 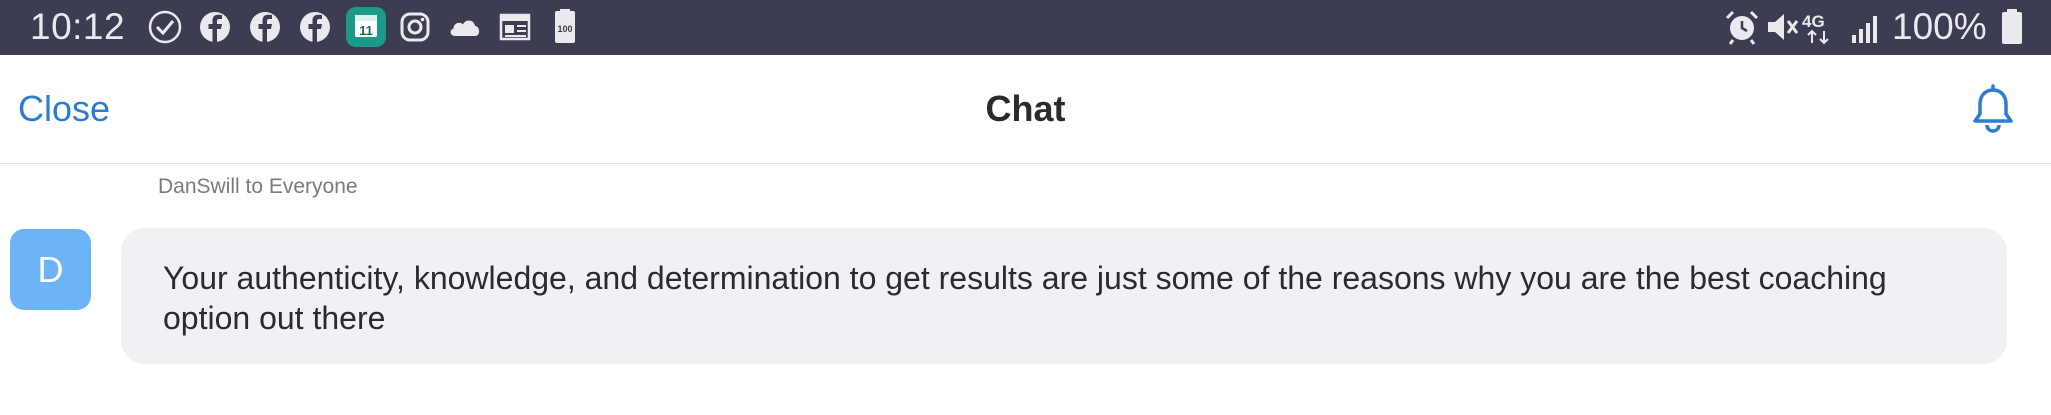 I want to click on message-sender: DanSwill to Everyone, so click(x=258, y=186).